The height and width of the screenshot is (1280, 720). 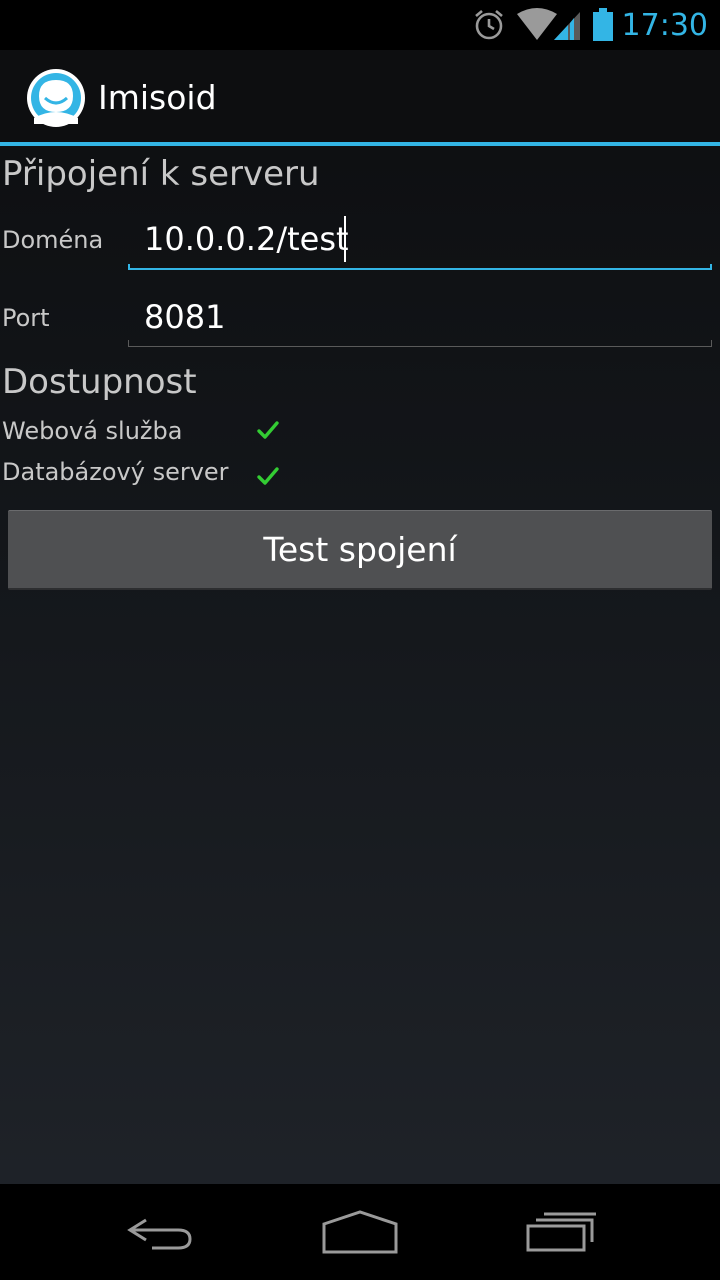 I want to click on database-server-label: Databázový server, so click(x=115, y=472).